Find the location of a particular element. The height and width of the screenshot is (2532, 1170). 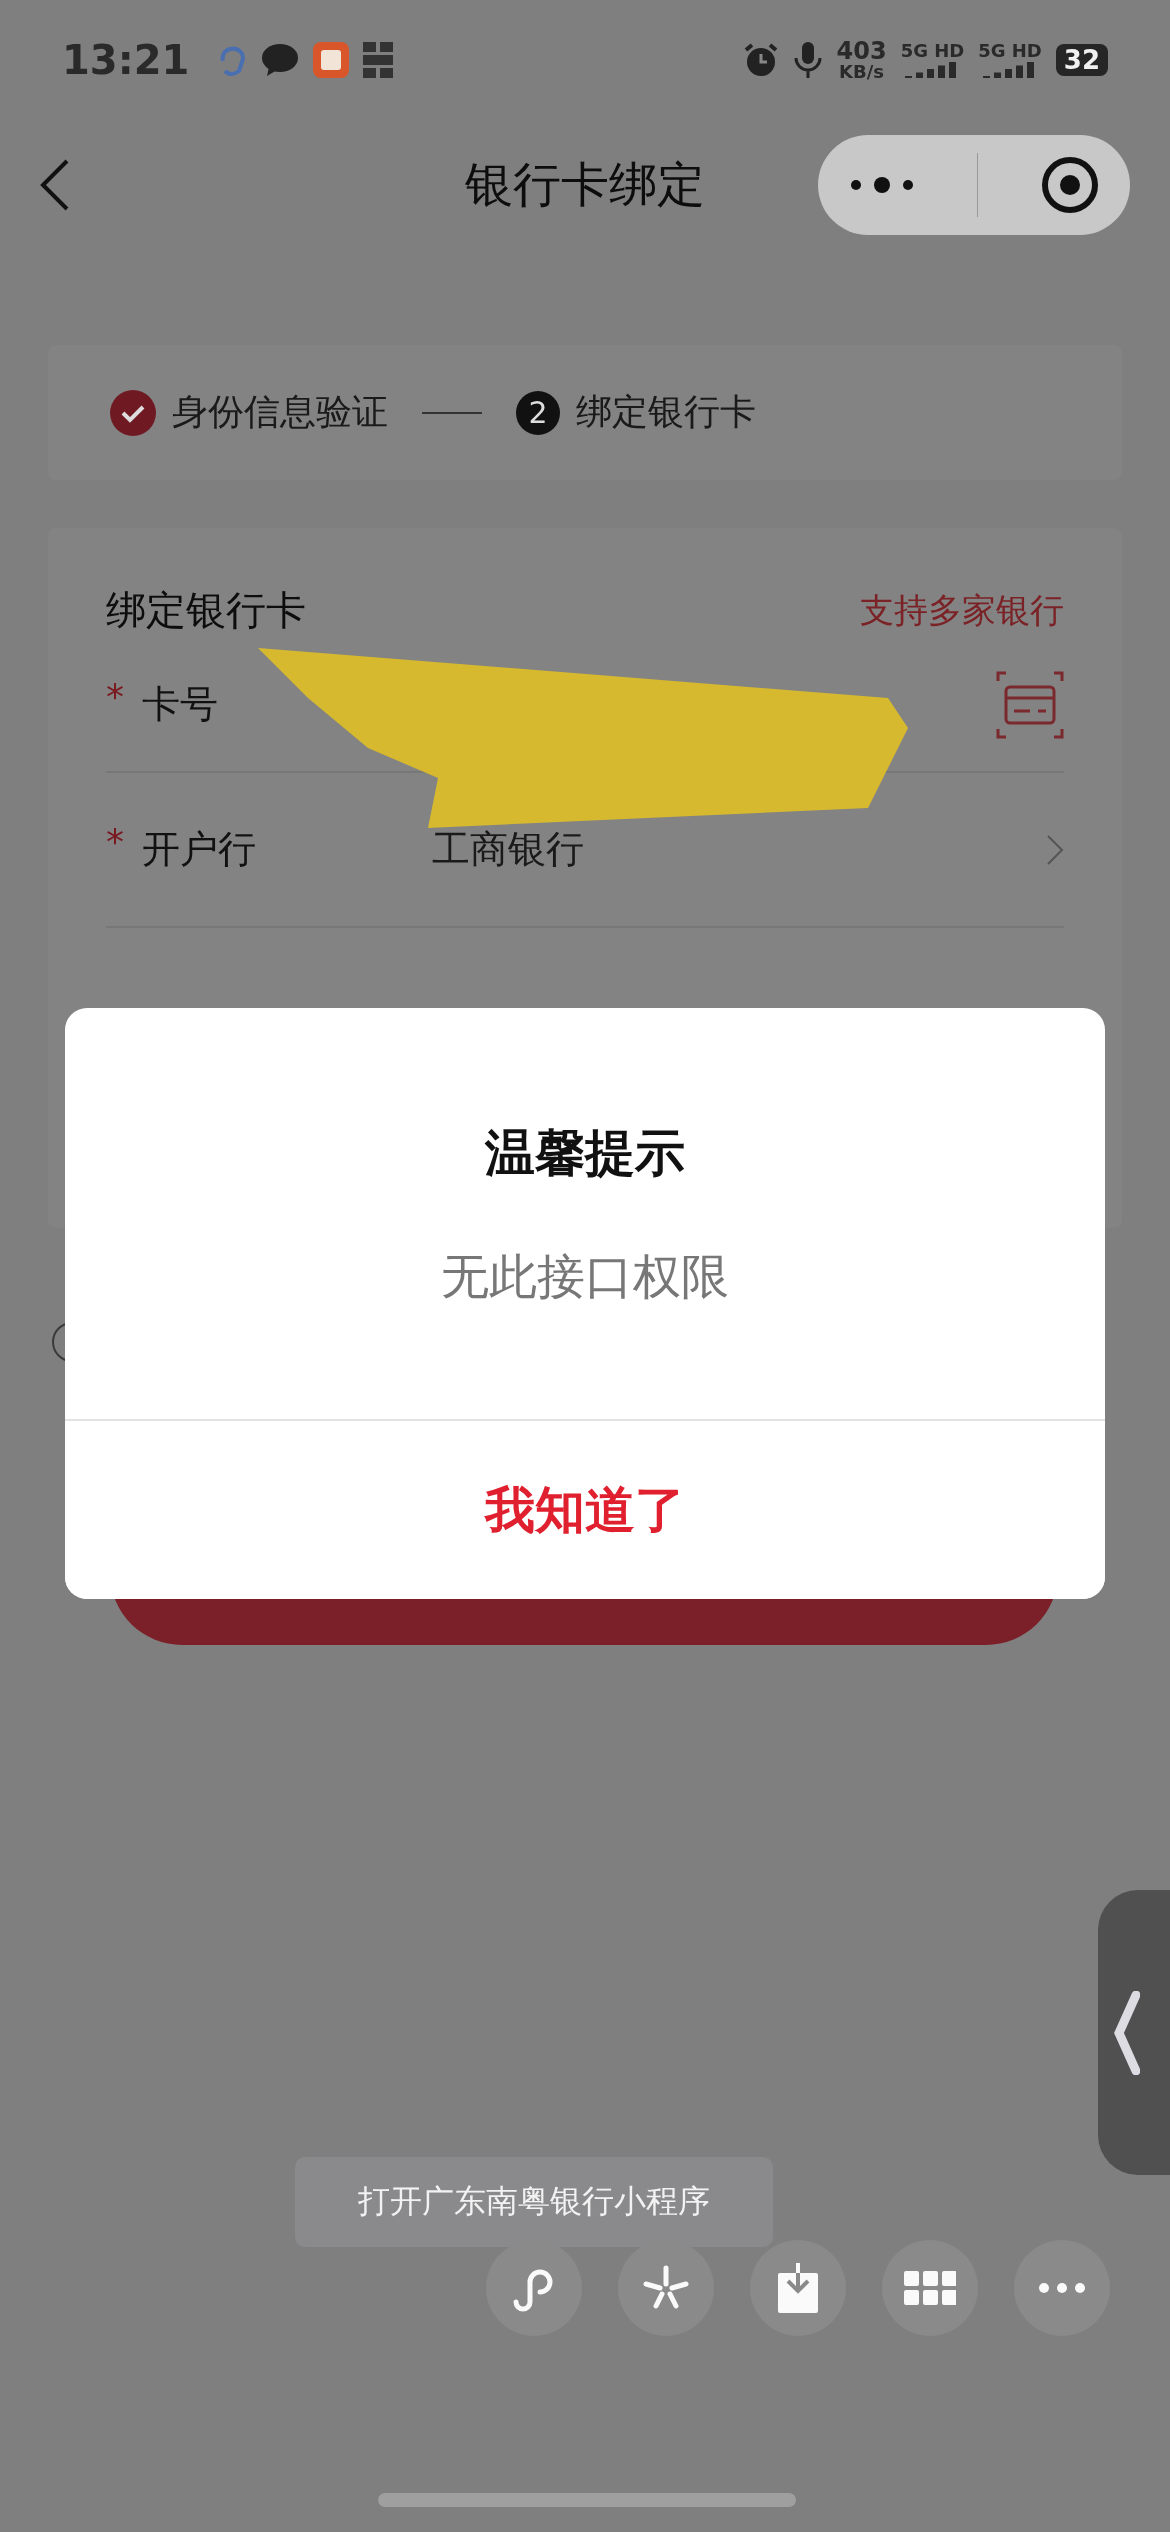

microphone-icon is located at coordinates (807, 60).